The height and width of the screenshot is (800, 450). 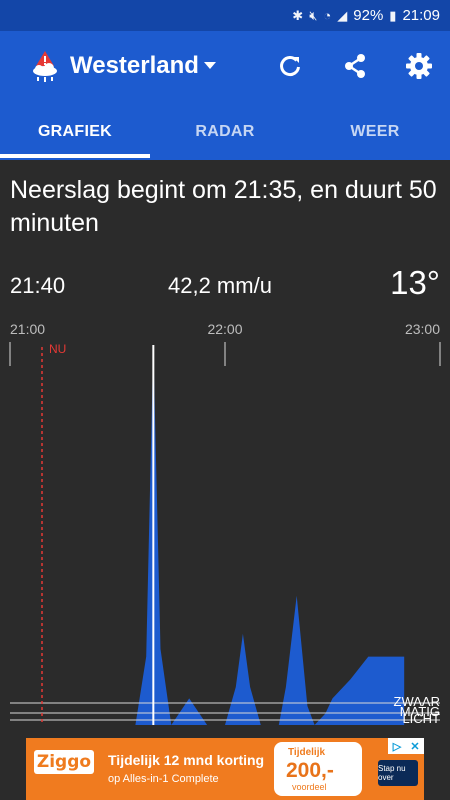 What do you see at coordinates (307, 752) in the screenshot?
I see `ad-badge-top: Tijdelijk` at bounding box center [307, 752].